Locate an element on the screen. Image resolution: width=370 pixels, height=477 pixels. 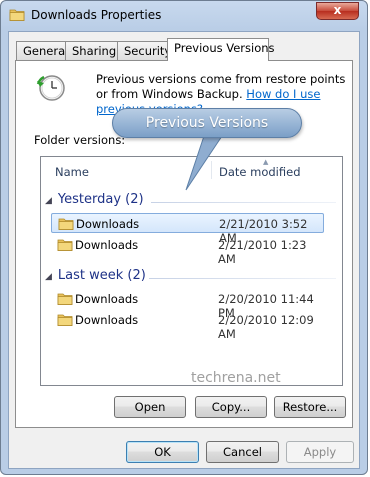
item-date: 2/21/2010 1:23 AM is located at coordinates (262, 252).